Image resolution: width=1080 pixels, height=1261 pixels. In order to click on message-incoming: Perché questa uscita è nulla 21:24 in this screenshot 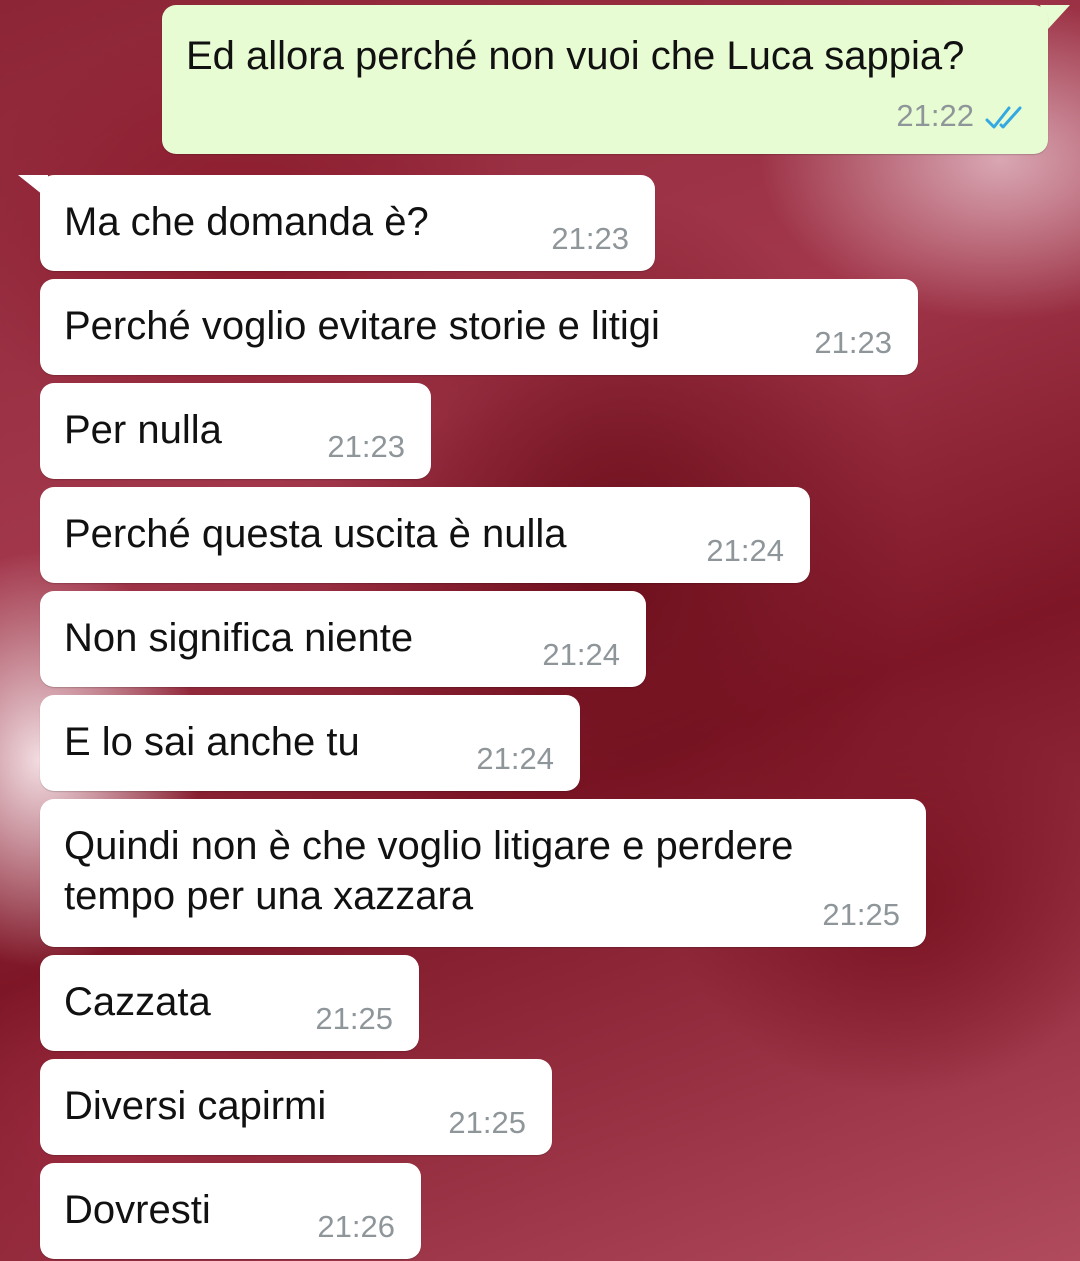, I will do `click(425, 535)`.